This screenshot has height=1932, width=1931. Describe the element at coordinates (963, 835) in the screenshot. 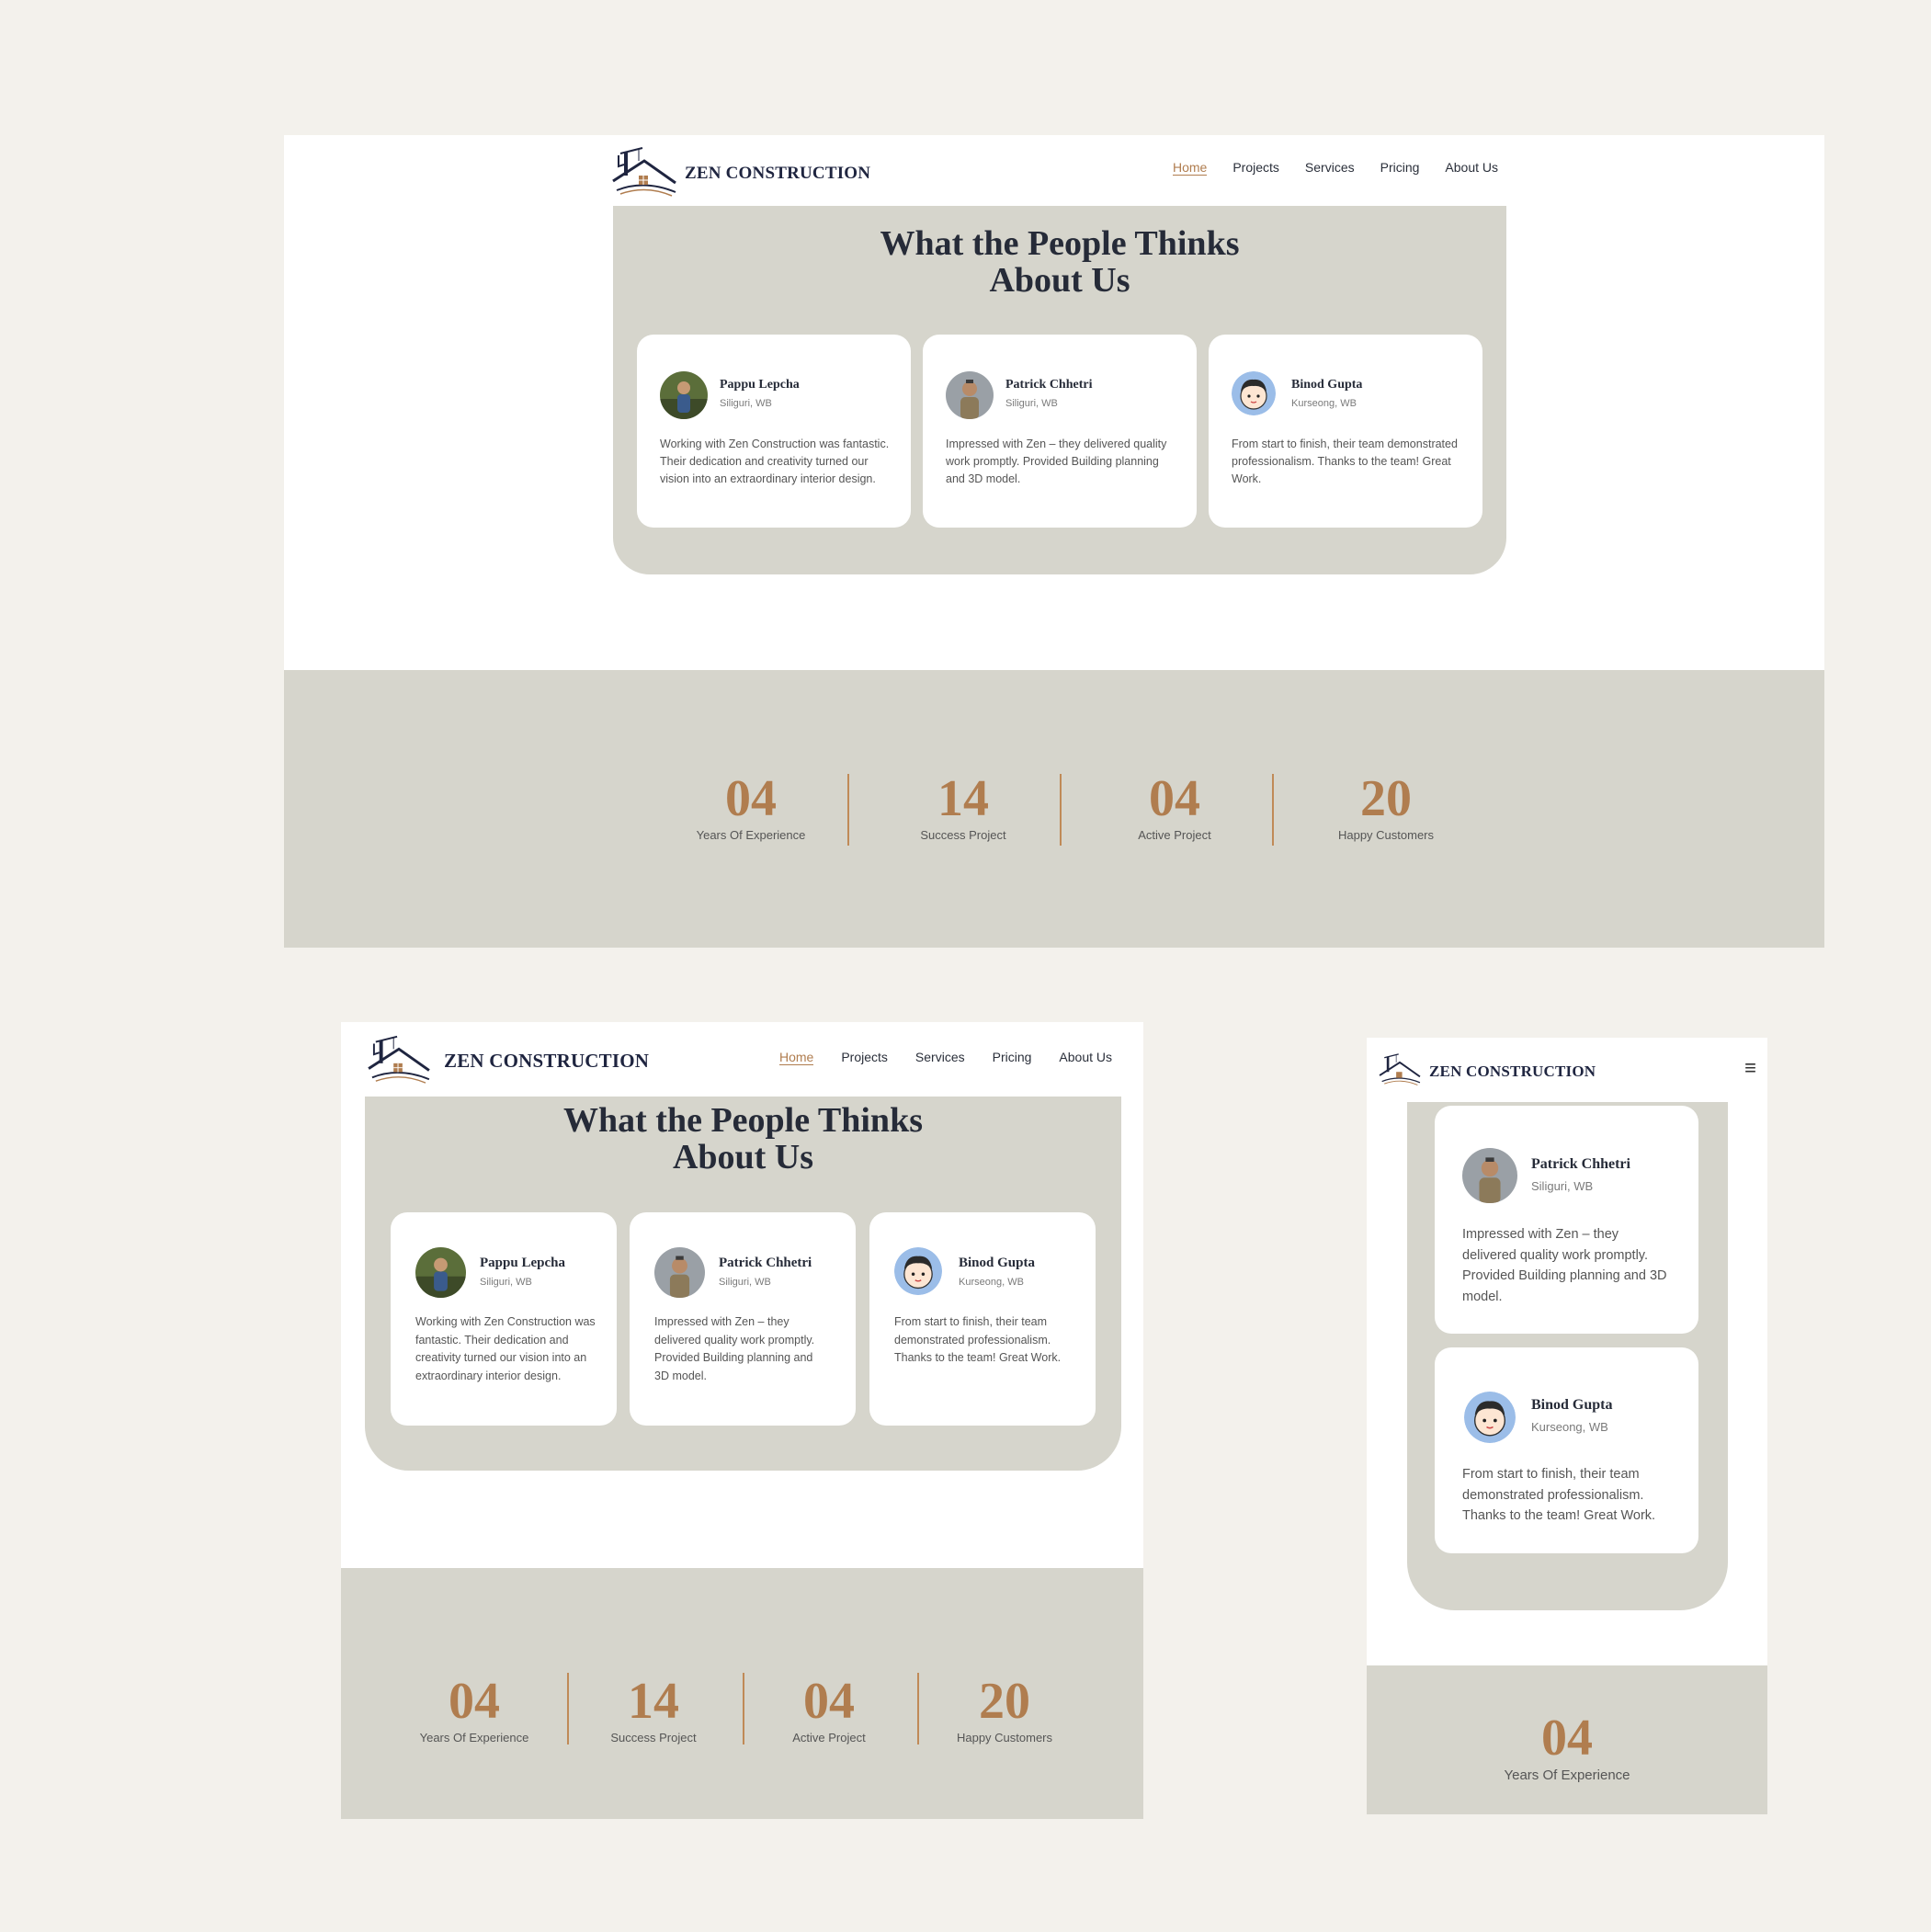

I see `stat-label: Success Project` at that location.